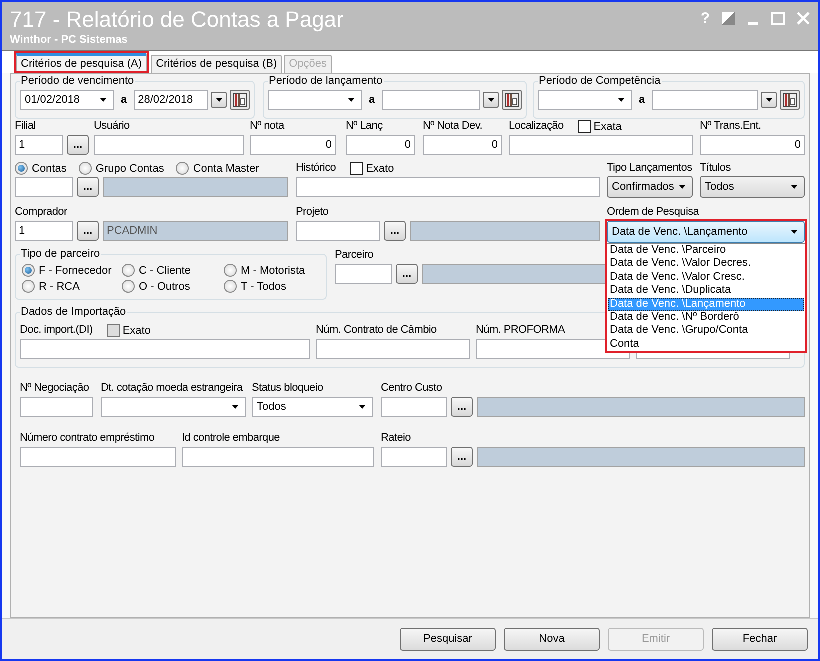  I want to click on field-label: Tipo Lançamentos, so click(649, 168).